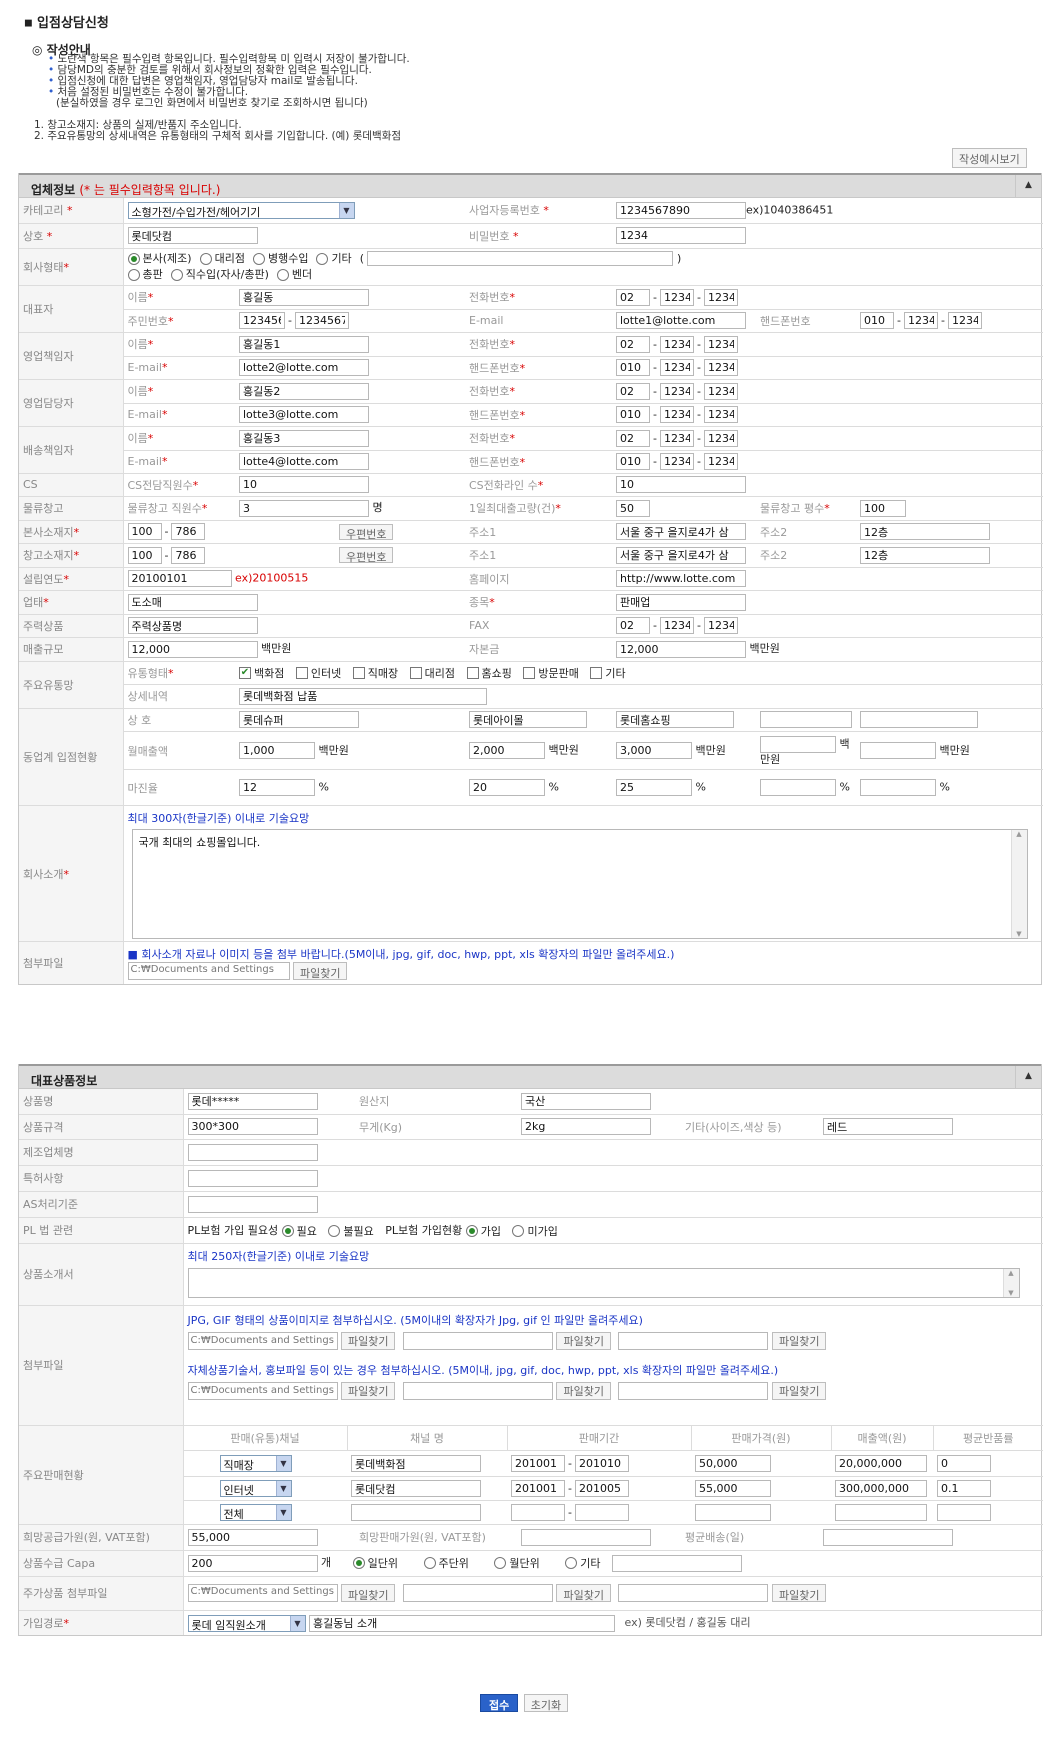 The image size is (1061, 1737). Describe the element at coordinates (262, 1390) in the screenshot. I see `doc-attach-1: C:₩Documents and Settings` at that location.